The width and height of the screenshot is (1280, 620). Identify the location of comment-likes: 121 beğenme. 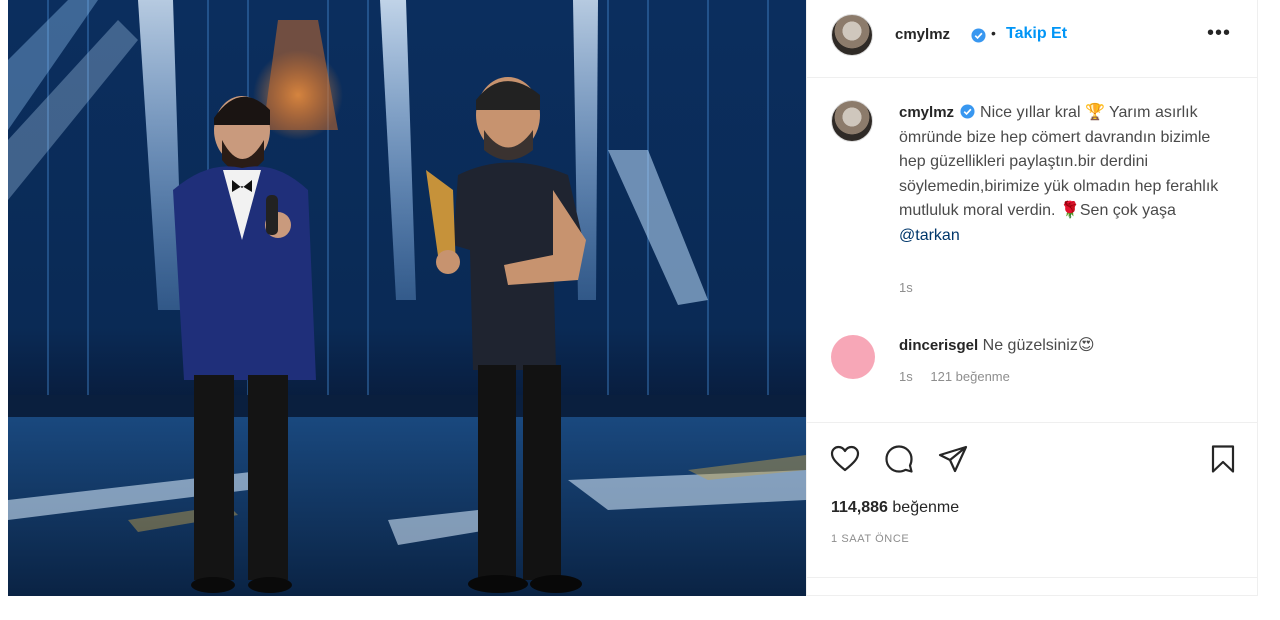
(970, 376).